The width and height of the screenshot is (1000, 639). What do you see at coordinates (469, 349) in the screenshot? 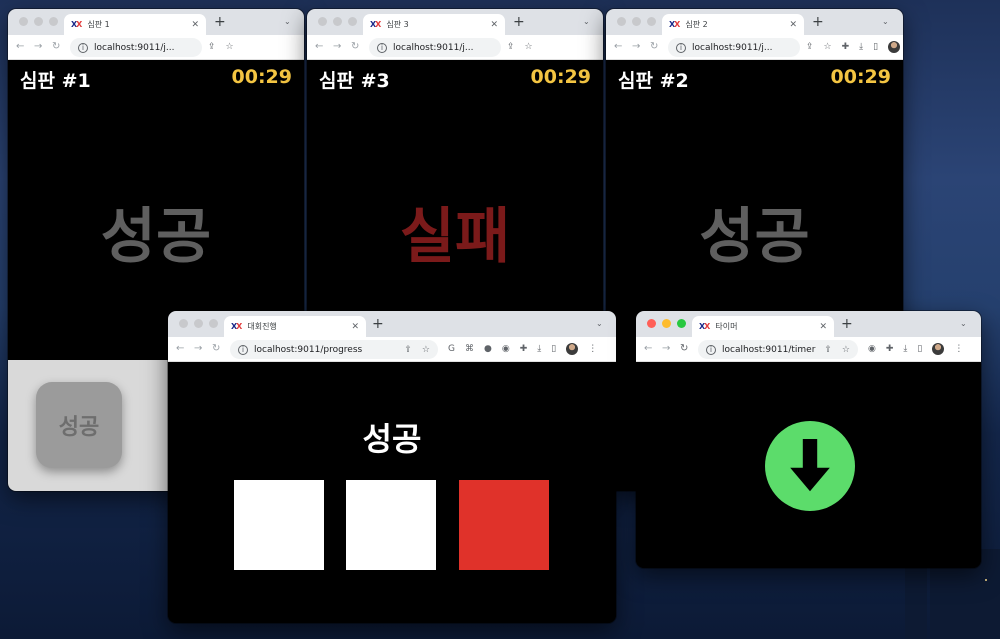
I see `translate-icon: ⌘` at bounding box center [469, 349].